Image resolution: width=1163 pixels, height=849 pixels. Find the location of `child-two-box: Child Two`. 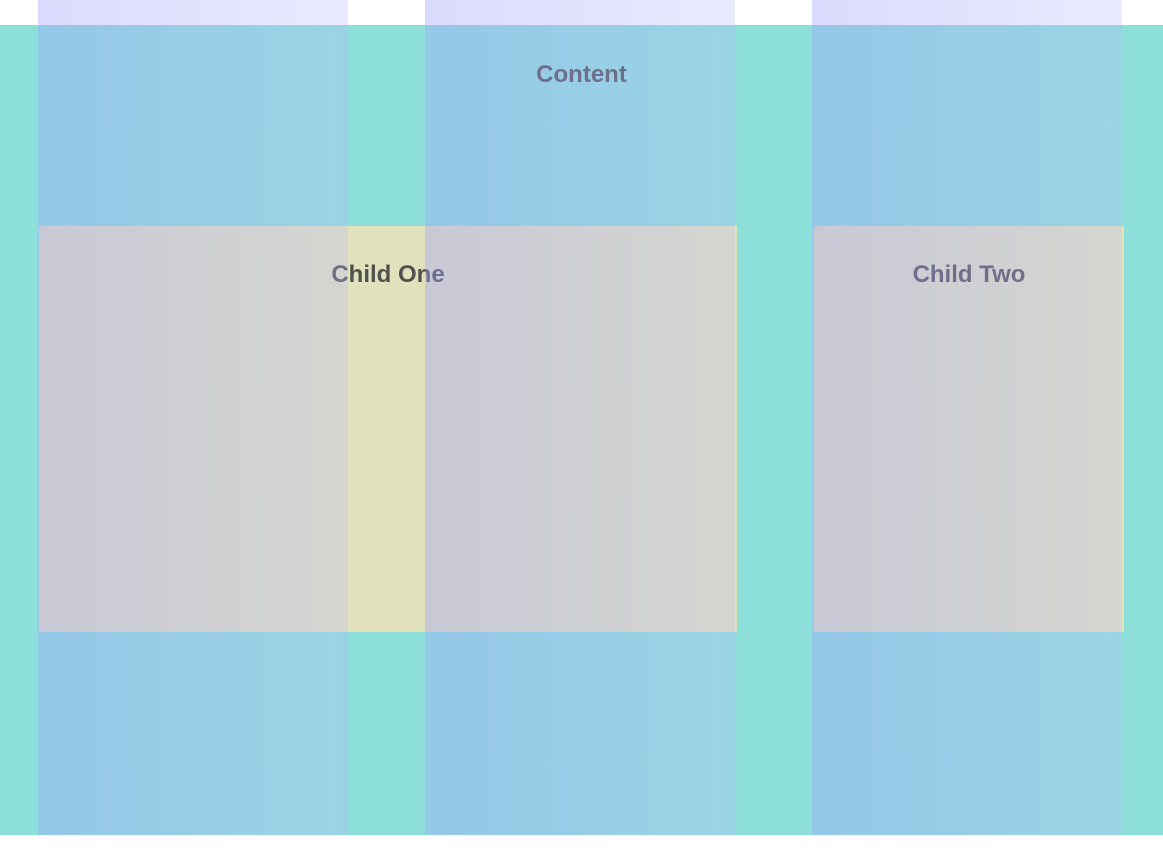

child-two-box: Child Two is located at coordinates (969, 429).